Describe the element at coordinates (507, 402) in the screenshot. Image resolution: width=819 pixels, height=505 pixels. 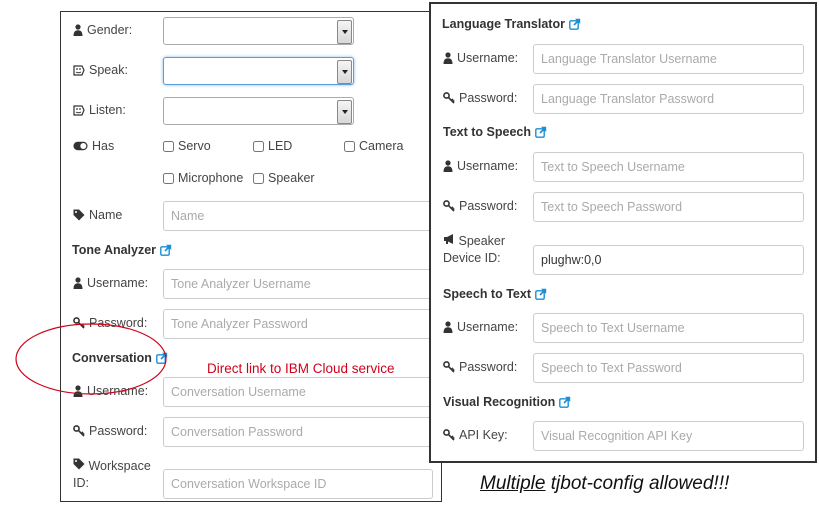
I see `visual-recognition-heading: Visual Recognition` at that location.